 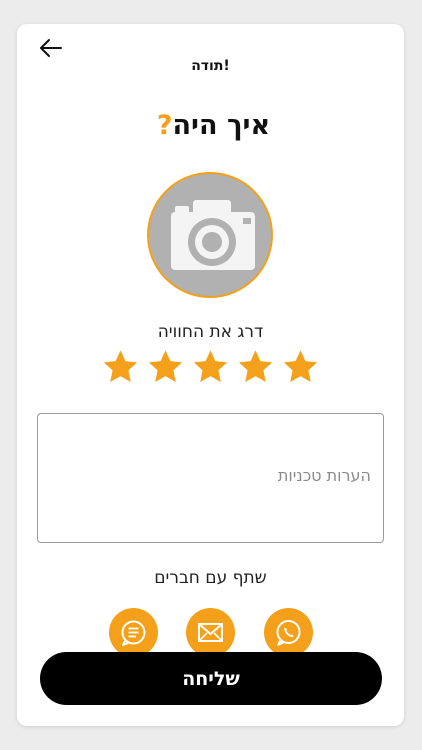 I want to click on question-mark: ?, so click(x=164, y=125).